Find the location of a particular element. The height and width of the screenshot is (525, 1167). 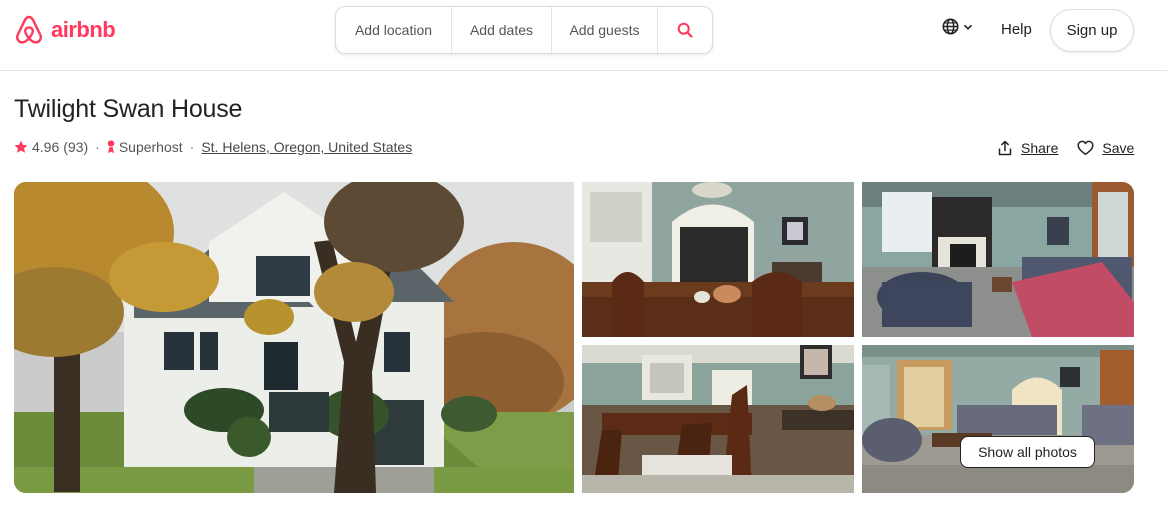

chevron-down-icon is located at coordinates (968, 27).